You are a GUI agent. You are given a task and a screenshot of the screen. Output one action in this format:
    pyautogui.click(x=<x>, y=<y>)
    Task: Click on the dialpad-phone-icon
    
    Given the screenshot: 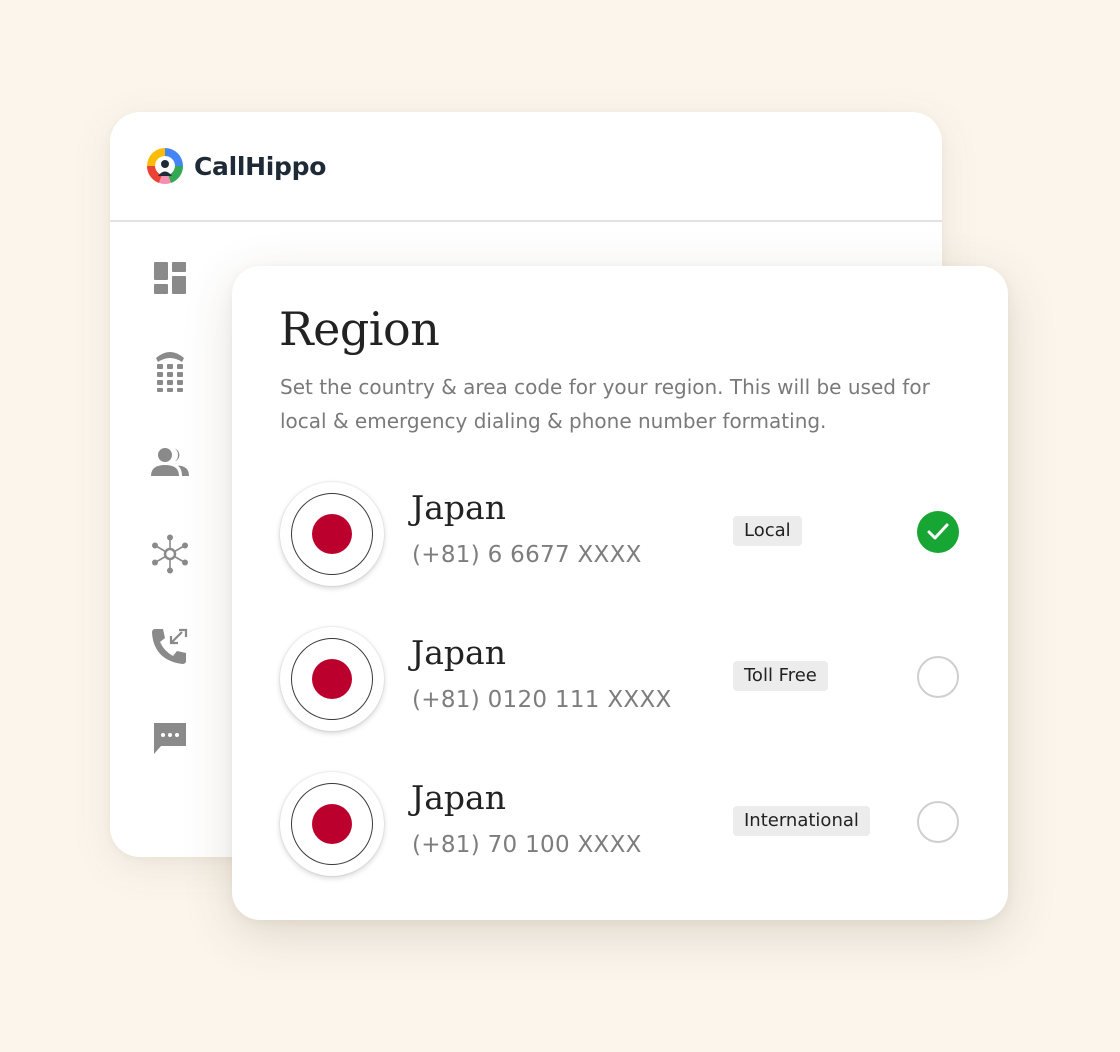 What is the action you would take?
    pyautogui.click(x=170, y=372)
    